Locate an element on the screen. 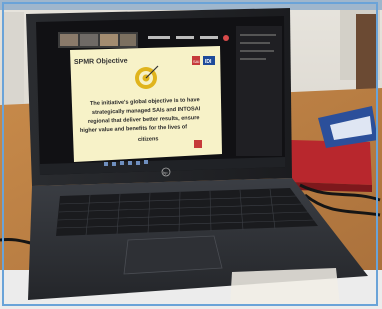 This screenshot has width=382, height=309. slide-line-5: citizens is located at coordinates (148, 139).